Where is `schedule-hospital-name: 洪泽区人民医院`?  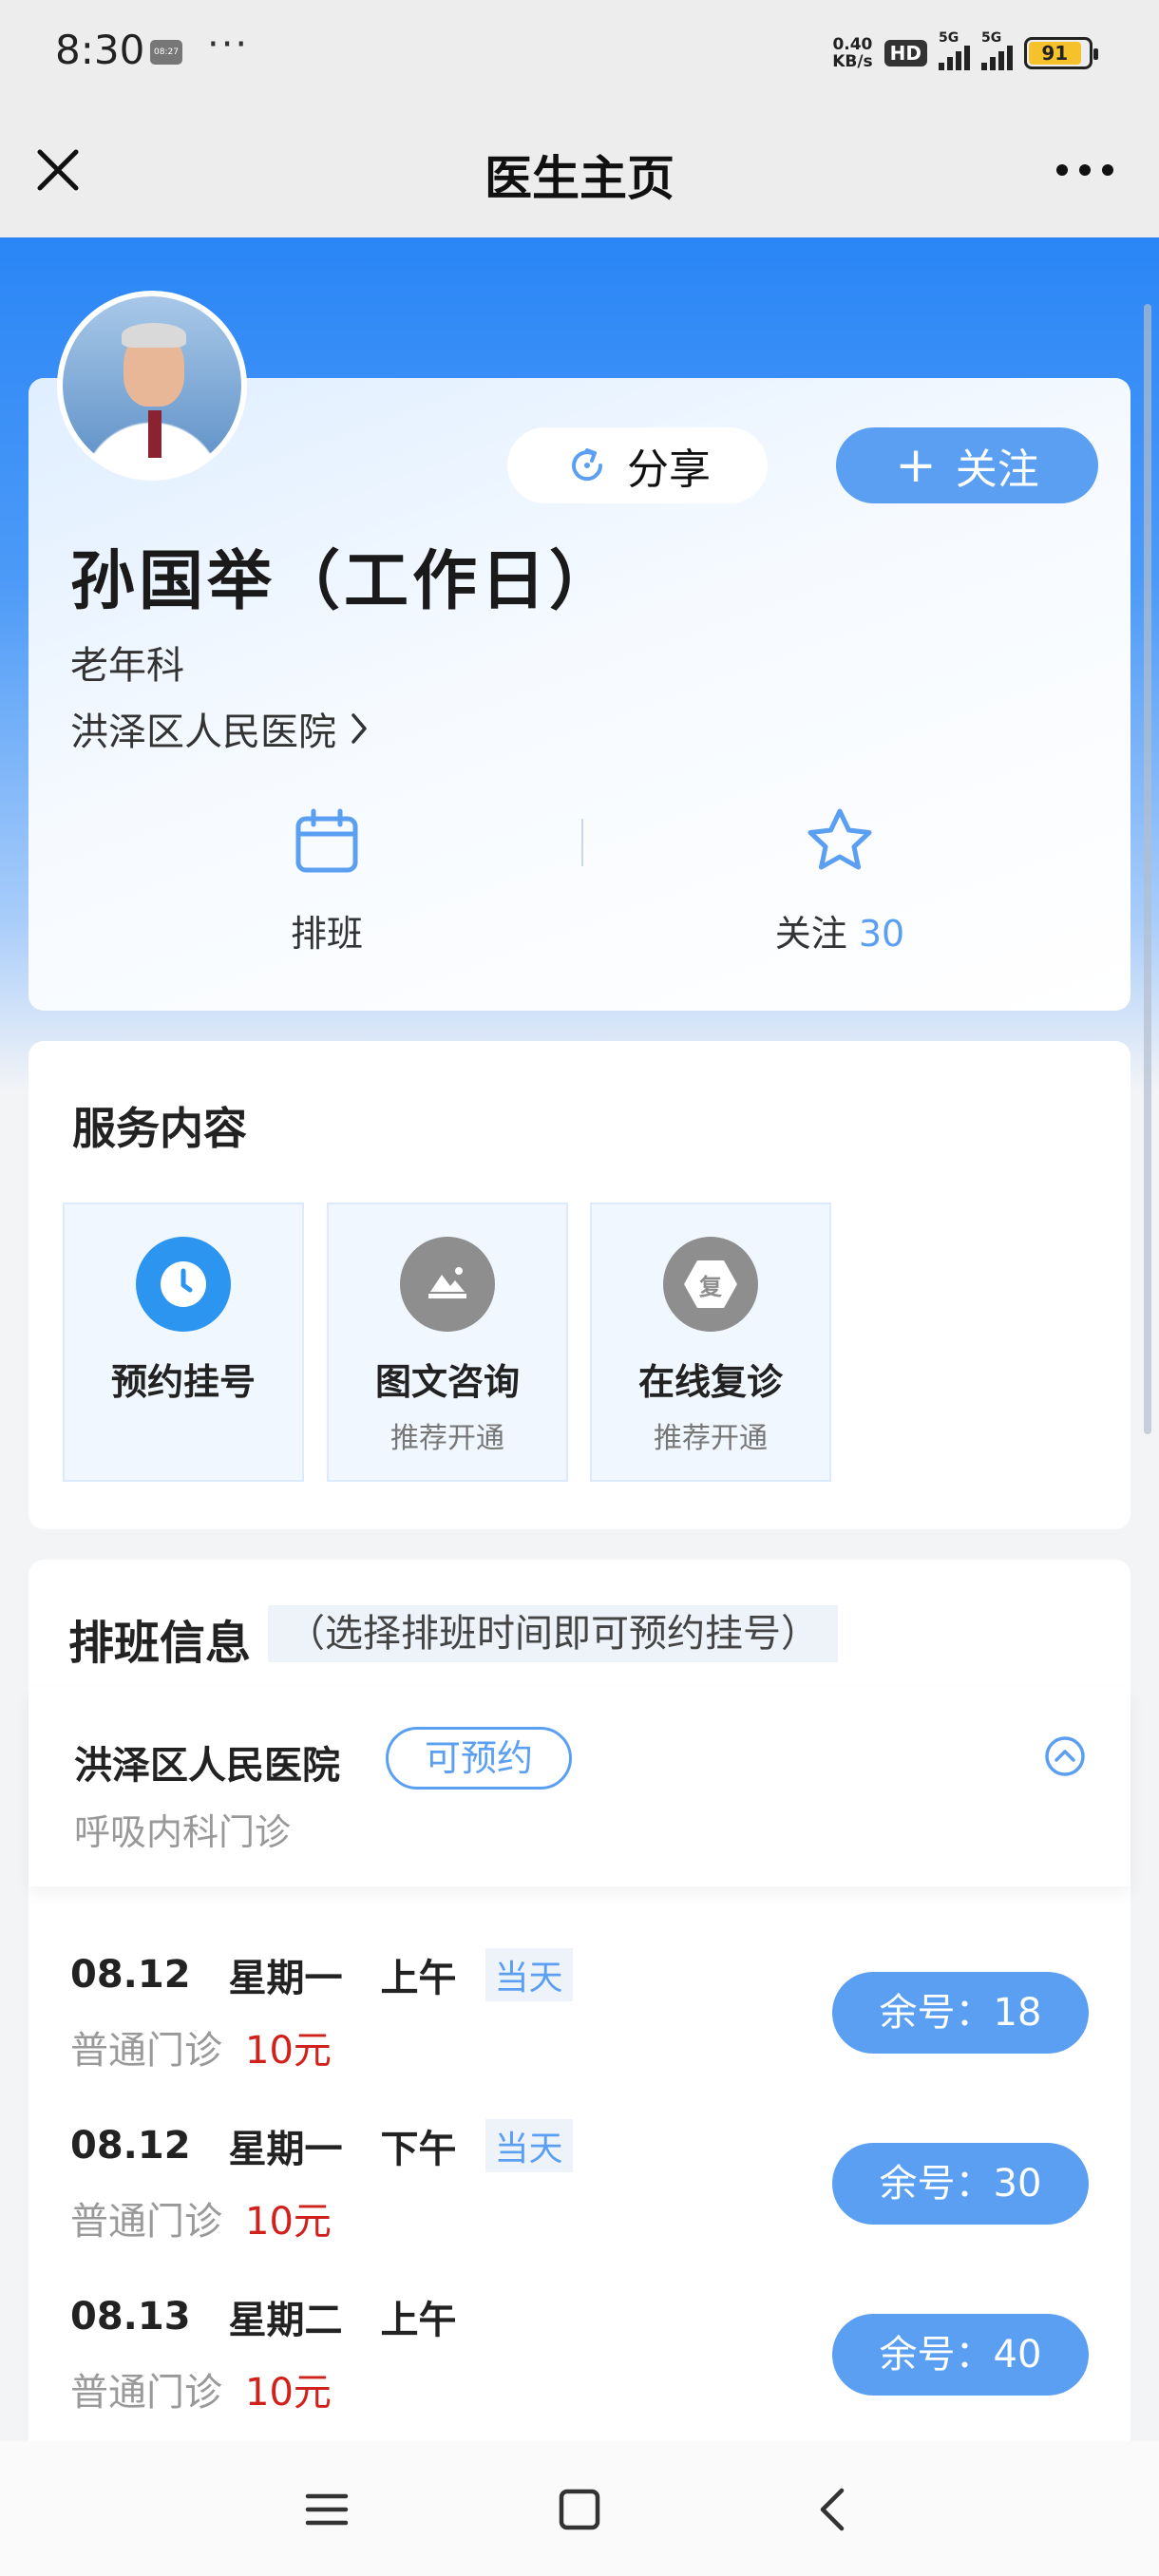 schedule-hospital-name: 洪泽区人民医院 is located at coordinates (207, 1766).